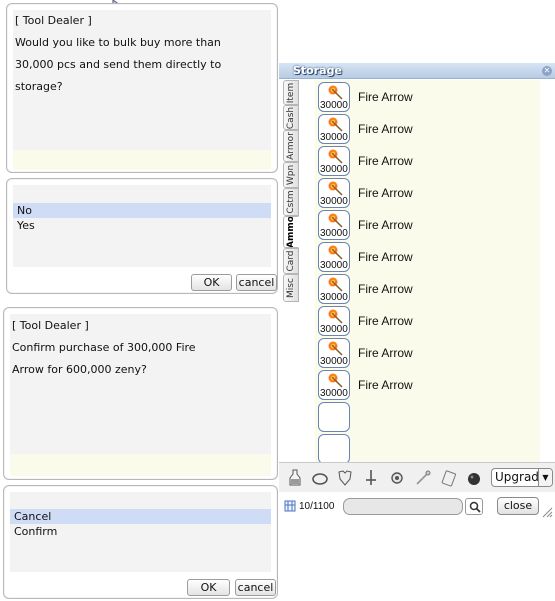  What do you see at coordinates (547, 71) in the screenshot?
I see `close-icon: ✕` at bounding box center [547, 71].